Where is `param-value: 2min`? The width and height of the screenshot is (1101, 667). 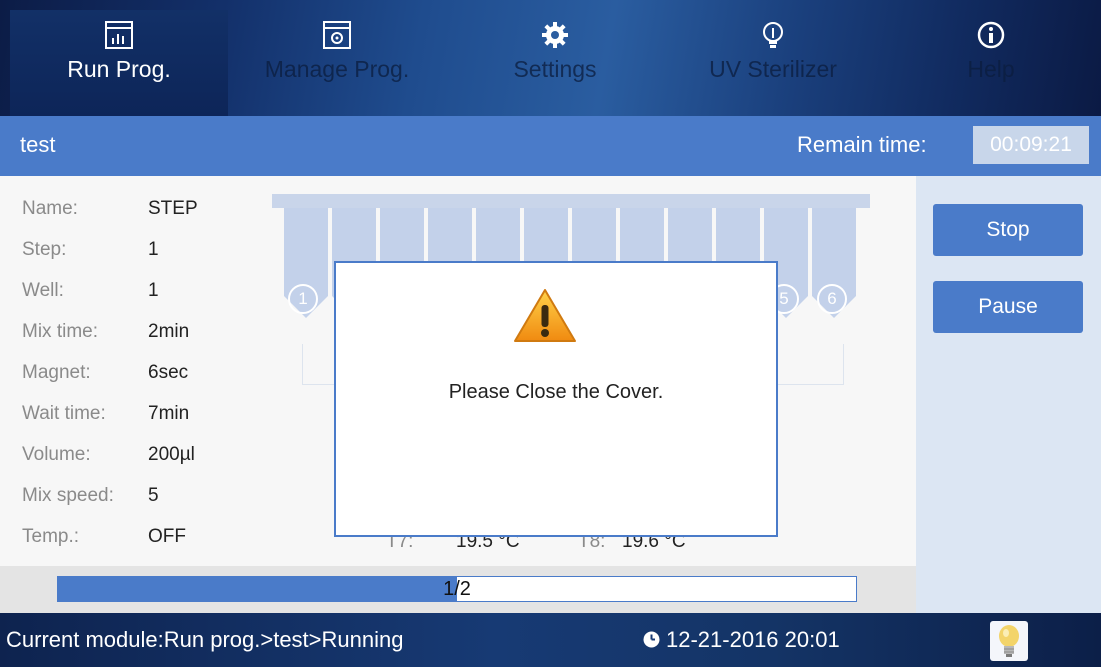
param-value: 2min is located at coordinates (169, 331).